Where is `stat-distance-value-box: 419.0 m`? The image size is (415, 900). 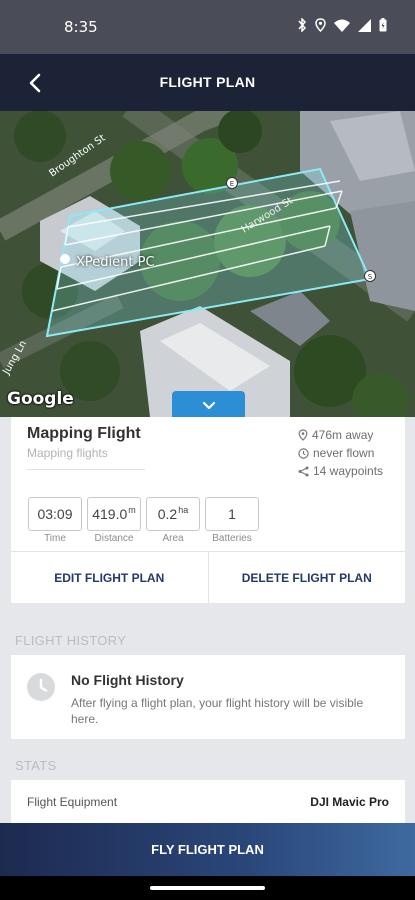
stat-distance-value-box: 419.0 m is located at coordinates (114, 514).